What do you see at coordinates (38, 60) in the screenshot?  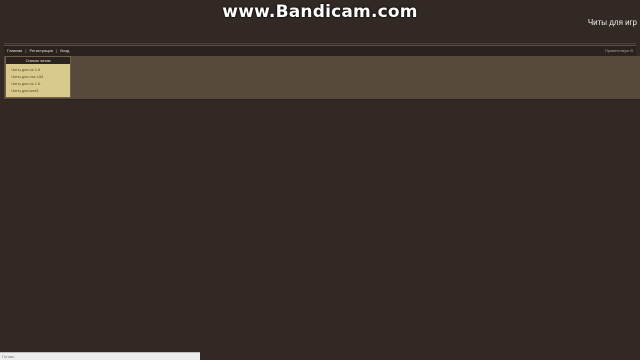 I see `cheats-menu-title: Список читов` at bounding box center [38, 60].